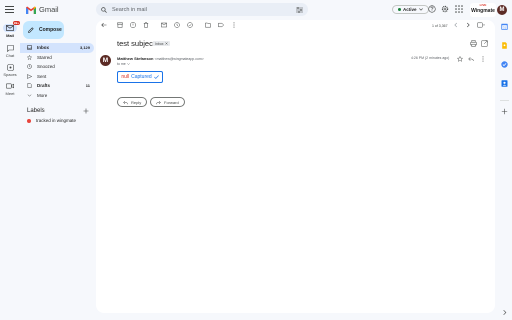 This screenshot has width=512, height=320. I want to click on captured-prefix: null, so click(125, 77).